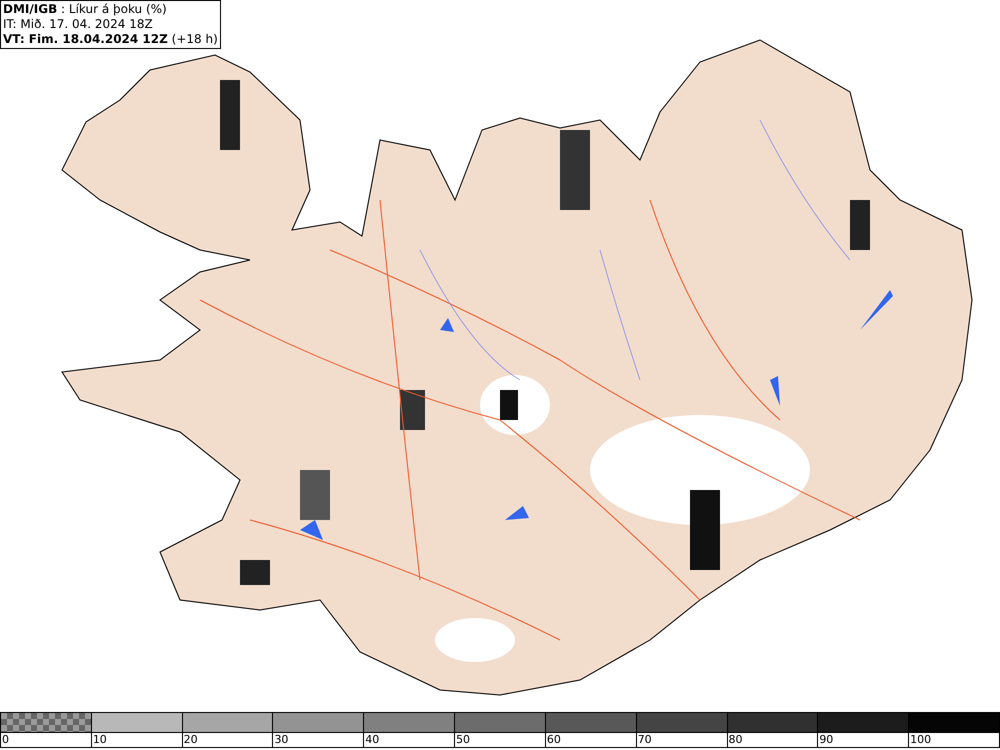 The height and width of the screenshot is (750, 1000). Describe the element at coordinates (78, 24) in the screenshot. I see `info-text: IT: Mið. 17. 04. 2024 18Z` at that location.